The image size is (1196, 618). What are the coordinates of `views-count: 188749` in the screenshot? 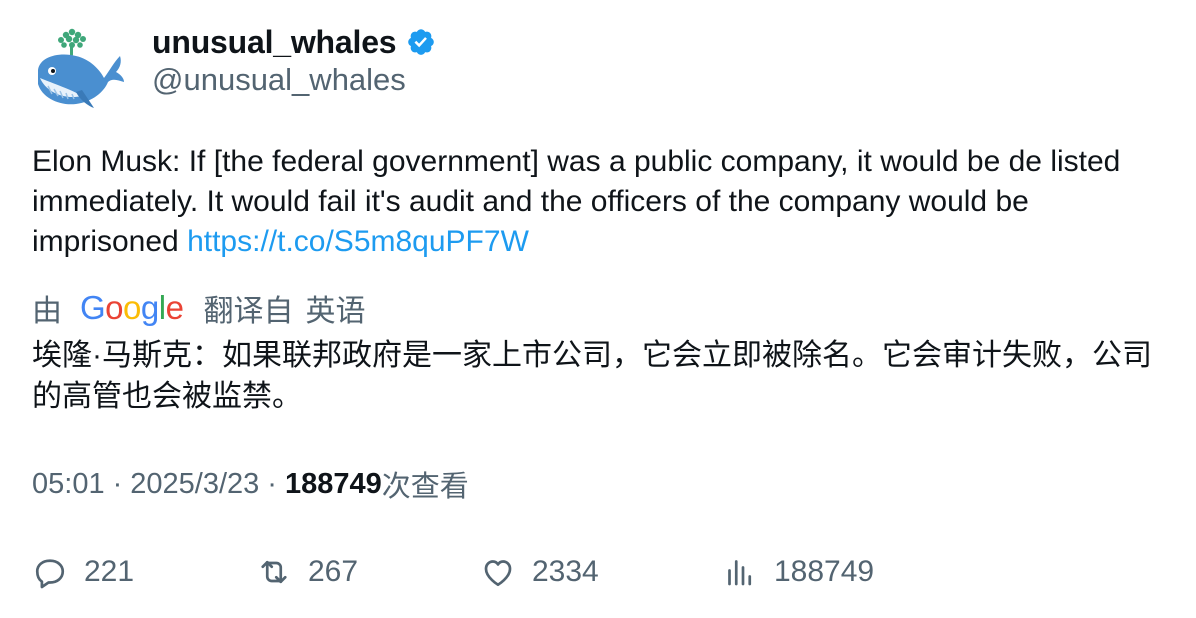 It's located at (333, 483).